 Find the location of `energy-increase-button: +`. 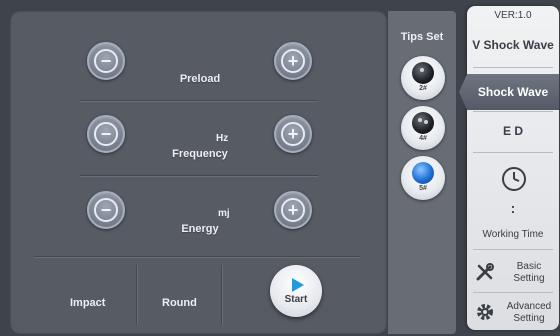

energy-increase-button: + is located at coordinates (293, 210).